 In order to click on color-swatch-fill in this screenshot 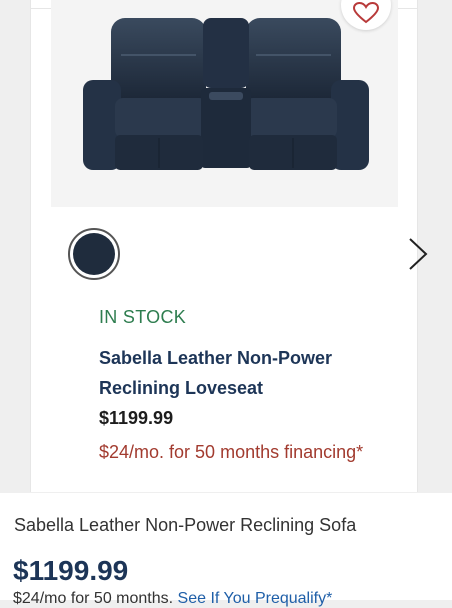, I will do `click(94, 254)`.